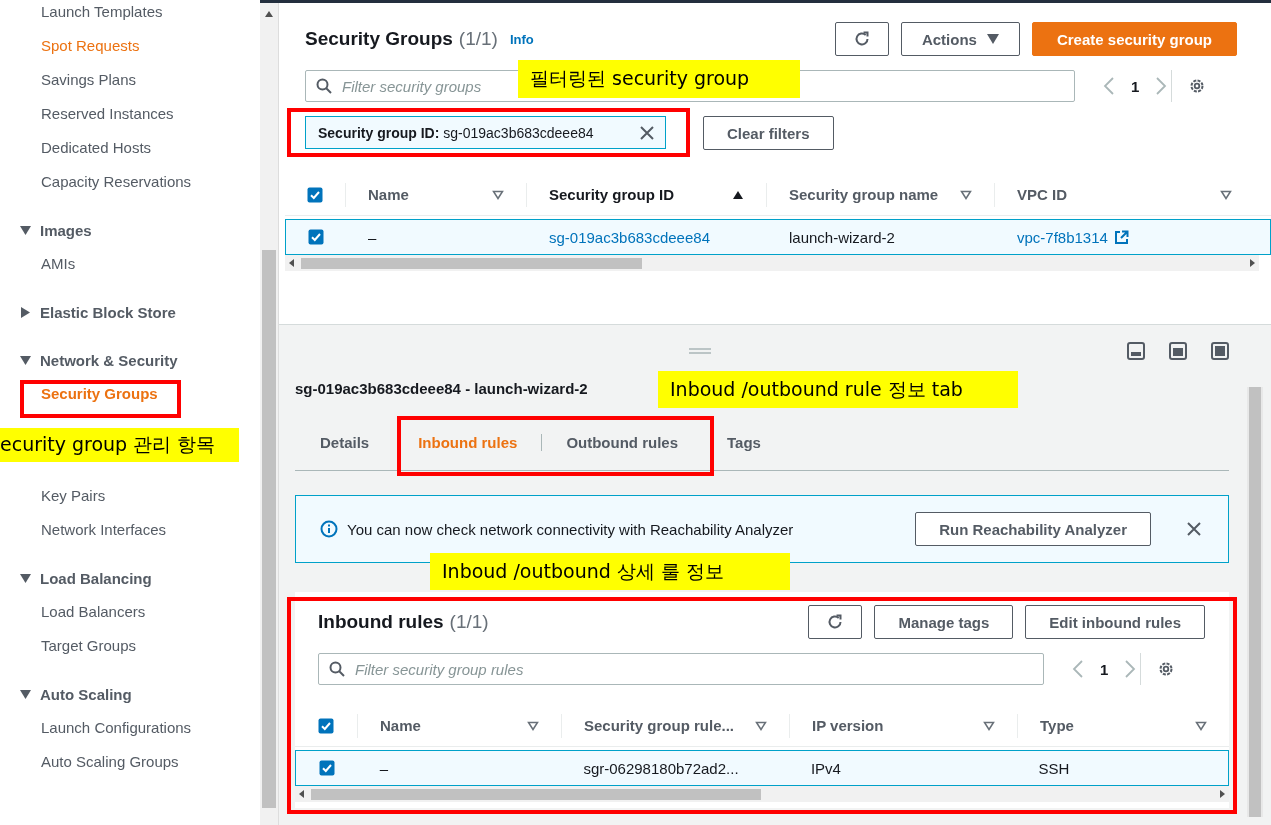 This screenshot has width=1271, height=825. What do you see at coordinates (768, 133) in the screenshot?
I see `clear-filters-button: Clear filters` at bounding box center [768, 133].